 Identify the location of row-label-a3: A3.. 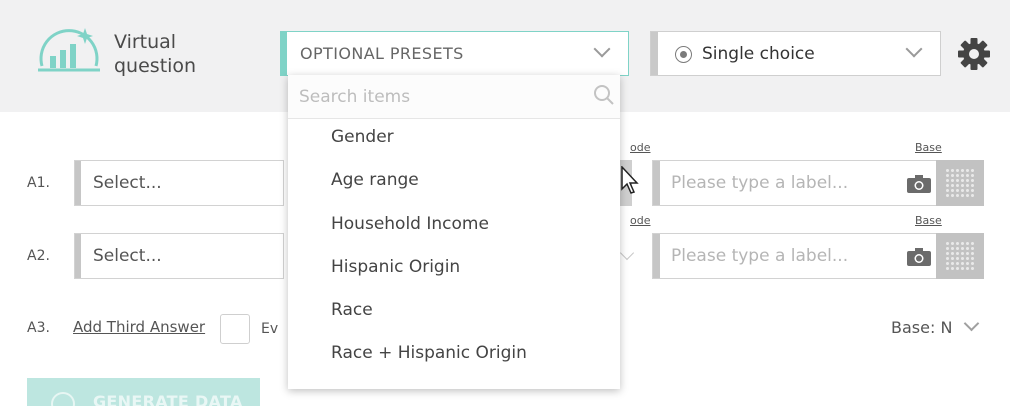
(38, 328).